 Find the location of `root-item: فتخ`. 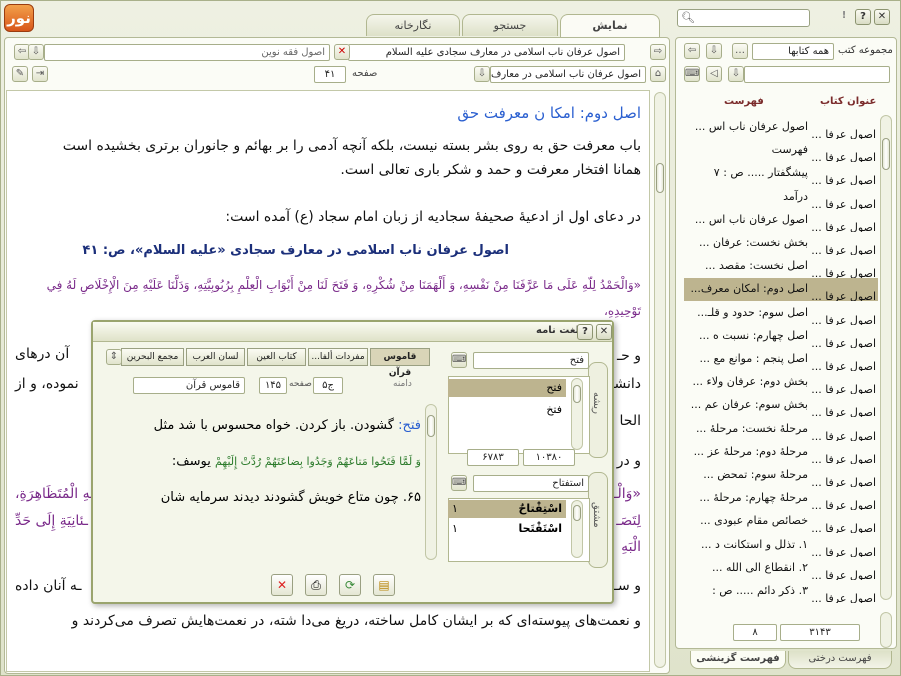

root-item: فتخ is located at coordinates (507, 409).